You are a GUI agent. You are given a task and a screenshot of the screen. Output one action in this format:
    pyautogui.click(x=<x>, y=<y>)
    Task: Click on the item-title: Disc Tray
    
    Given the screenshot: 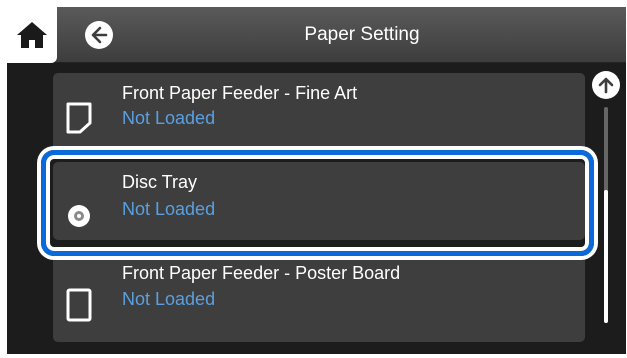 What is the action you would take?
    pyautogui.click(x=160, y=182)
    